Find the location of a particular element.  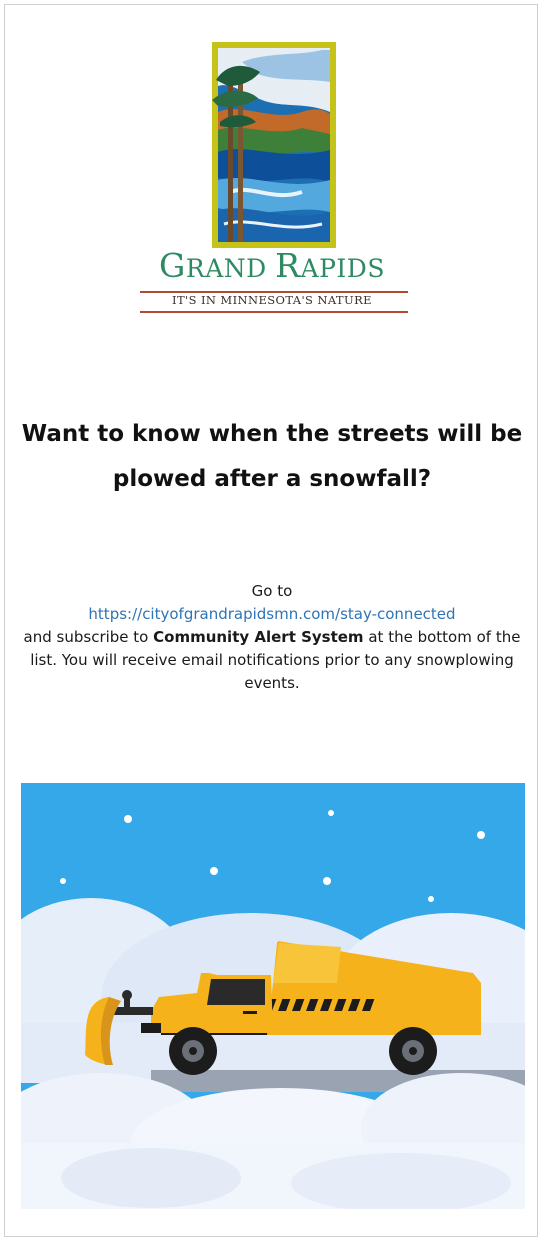

instructions-intro: Go to is located at coordinates (272, 591).